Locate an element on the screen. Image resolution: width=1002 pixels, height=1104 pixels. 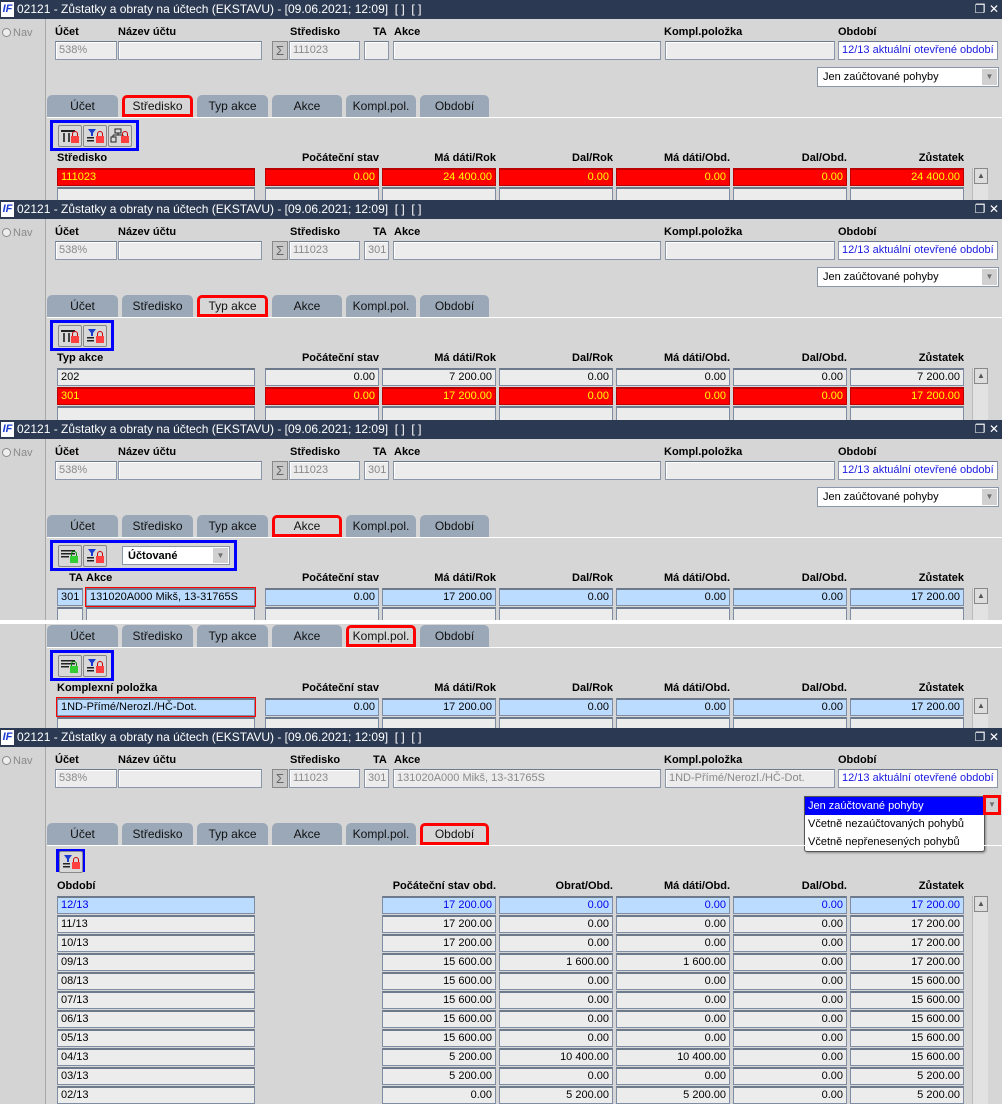
table-row: 202 0.00 7 200.00 0.00 0.00 0.00 7 200.00 is located at coordinates (485, 377).